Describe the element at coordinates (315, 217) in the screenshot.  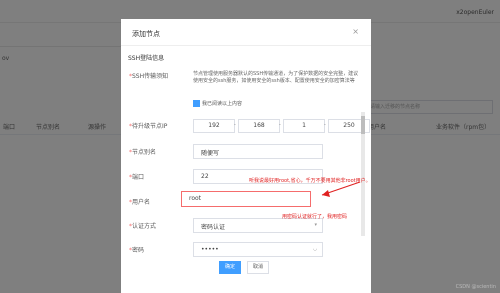
I see `auth-annotation: 用密码认证就行了，我用密码` at that location.